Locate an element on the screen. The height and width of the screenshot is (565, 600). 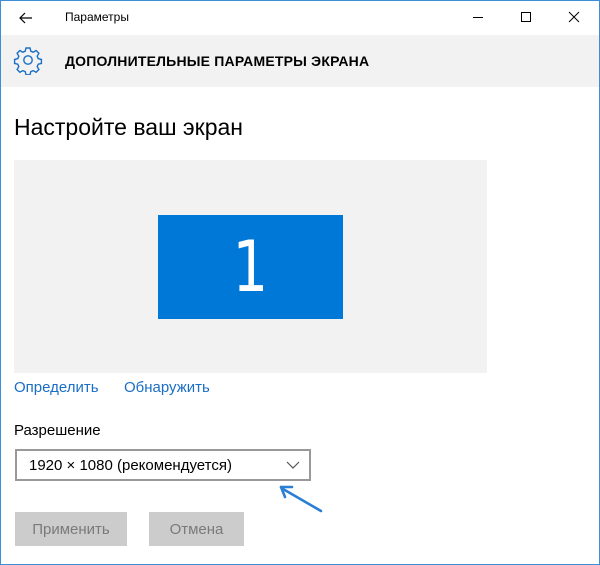
page-header: ДОПОЛНИТЕЛЬНЫЕ ПАРАМЕТРЫ ЭКРАНА is located at coordinates (300, 61).